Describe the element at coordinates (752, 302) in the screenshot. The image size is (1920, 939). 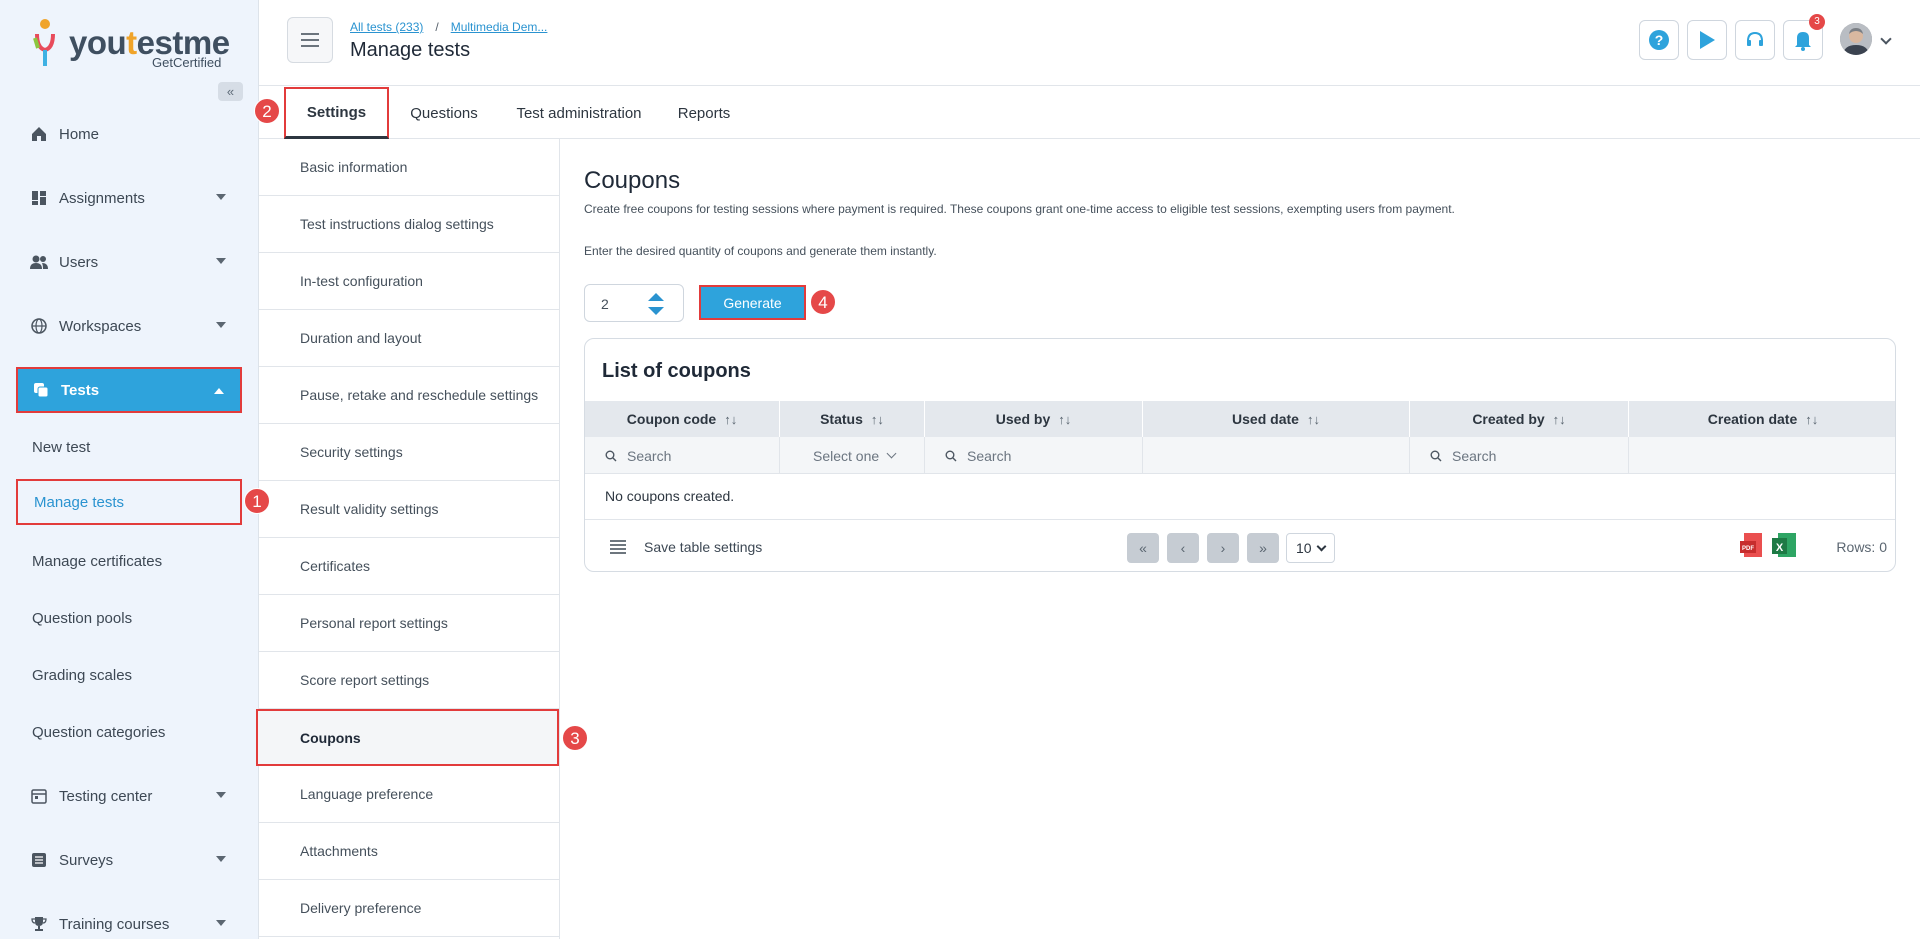
I see `generate-button: Generate` at that location.